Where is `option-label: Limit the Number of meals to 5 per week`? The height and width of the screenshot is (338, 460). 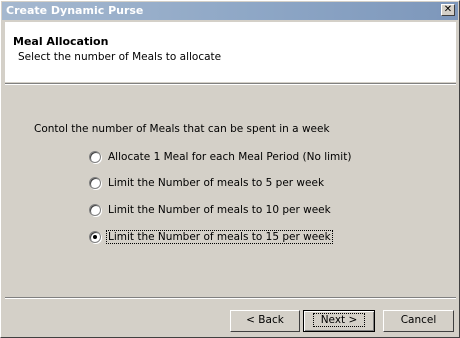
option-label: Limit the Number of meals to 5 per week is located at coordinates (216, 183).